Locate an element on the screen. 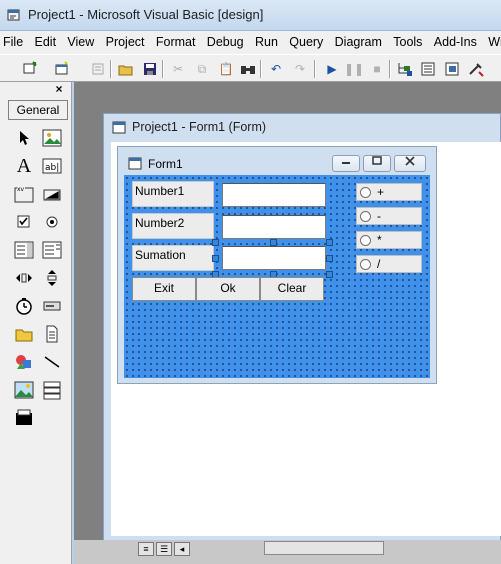 Image resolution: width=501 pixels, height=564 pixels. scroll-thumb is located at coordinates (324, 548).